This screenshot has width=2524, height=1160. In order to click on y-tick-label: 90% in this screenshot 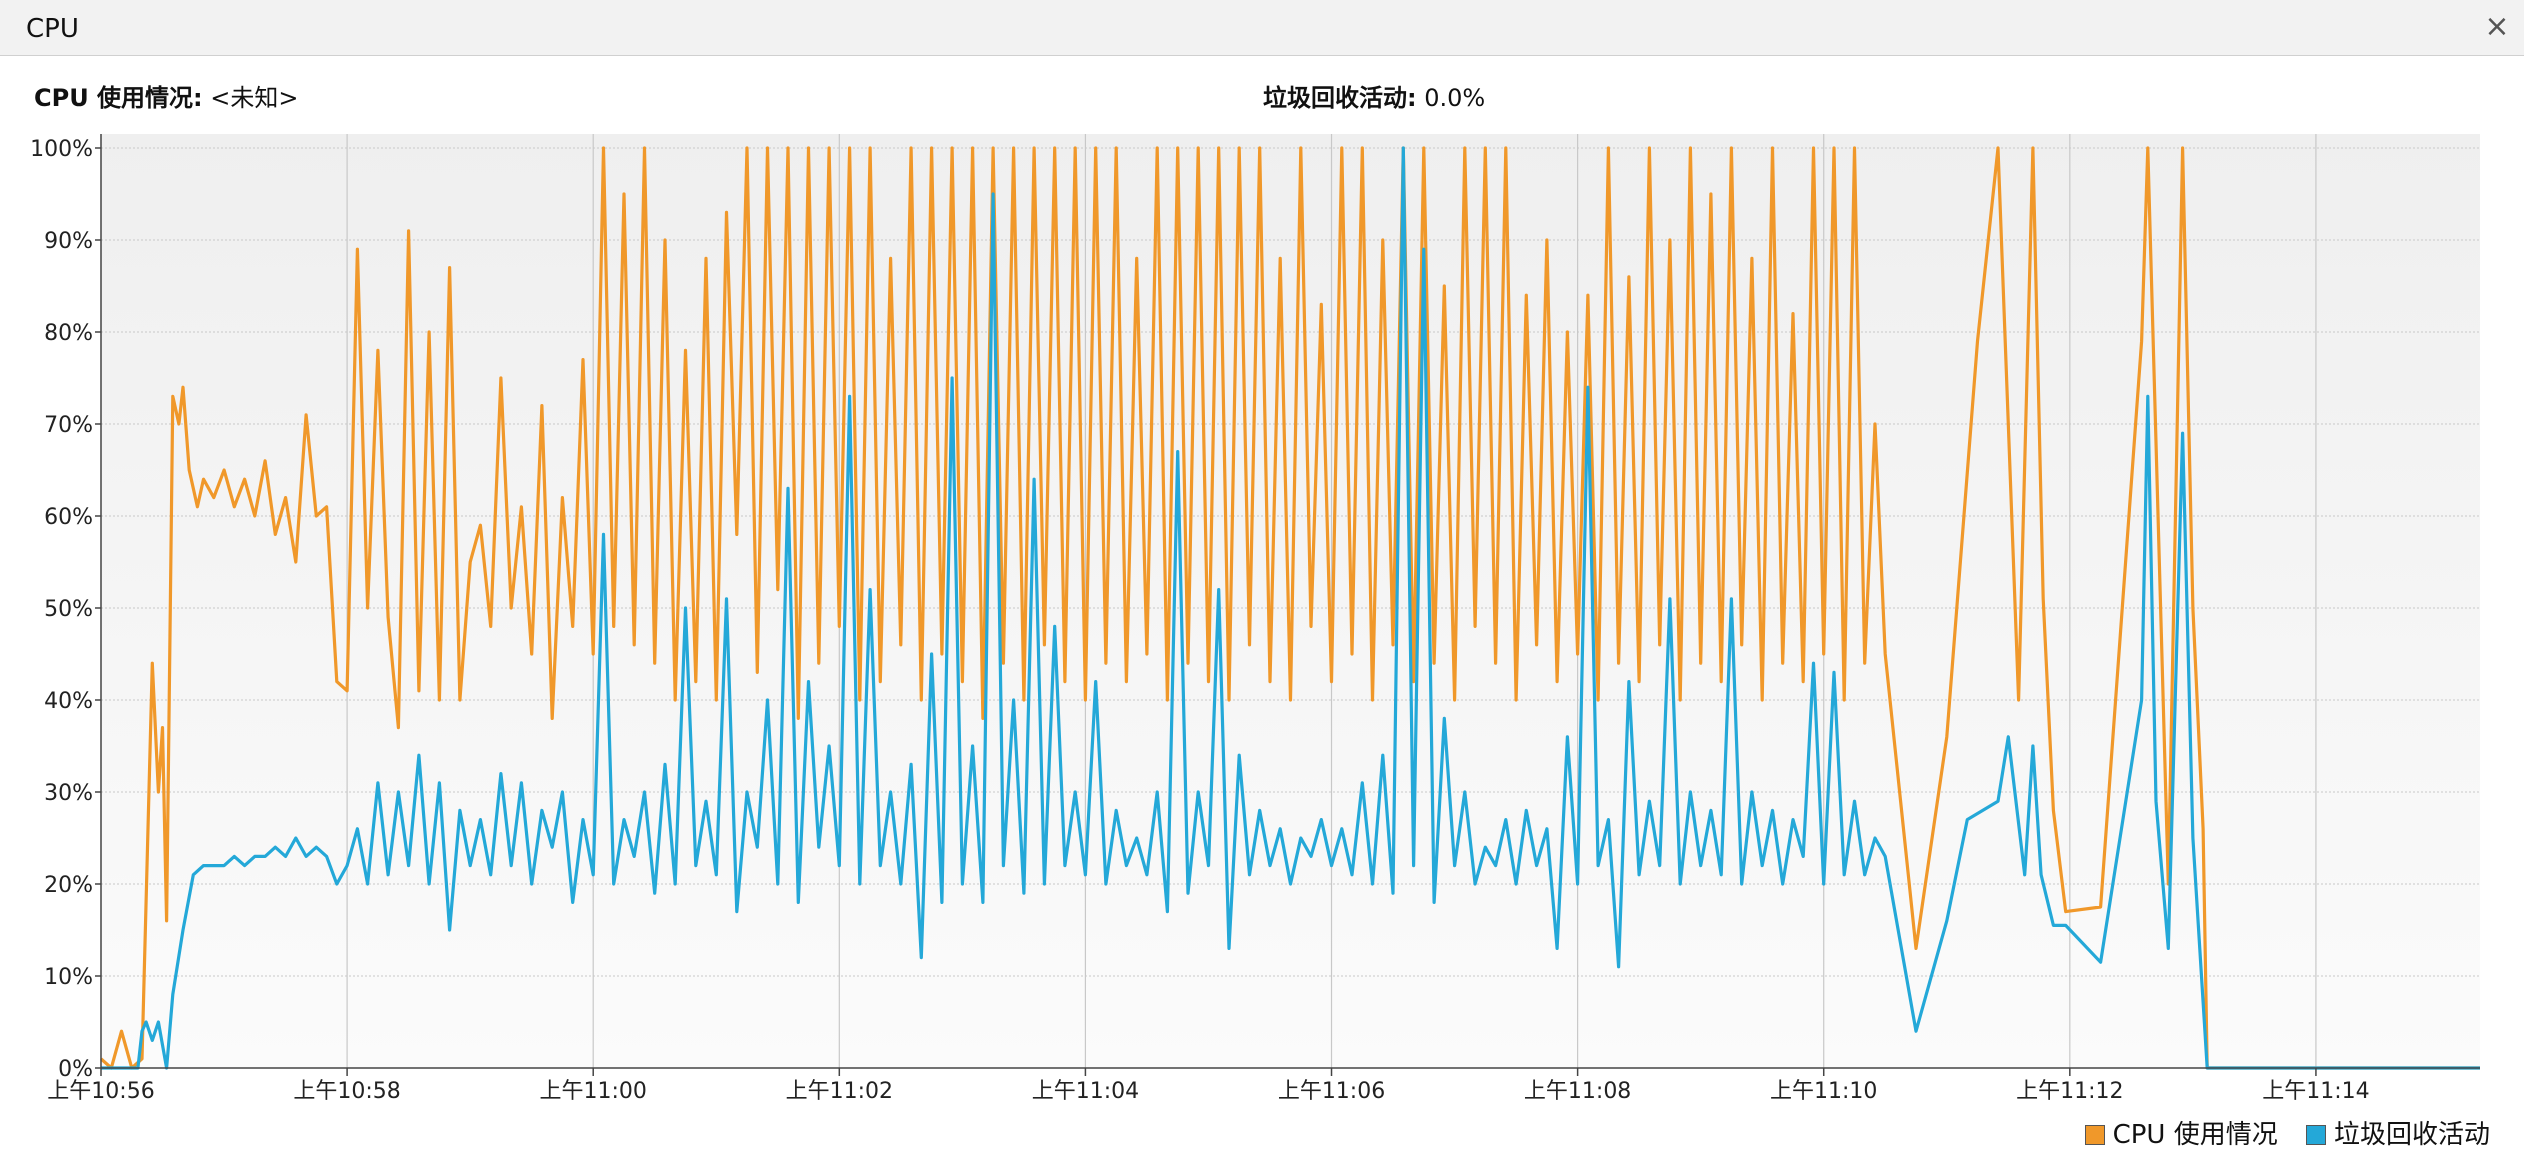, I will do `click(68, 241)`.